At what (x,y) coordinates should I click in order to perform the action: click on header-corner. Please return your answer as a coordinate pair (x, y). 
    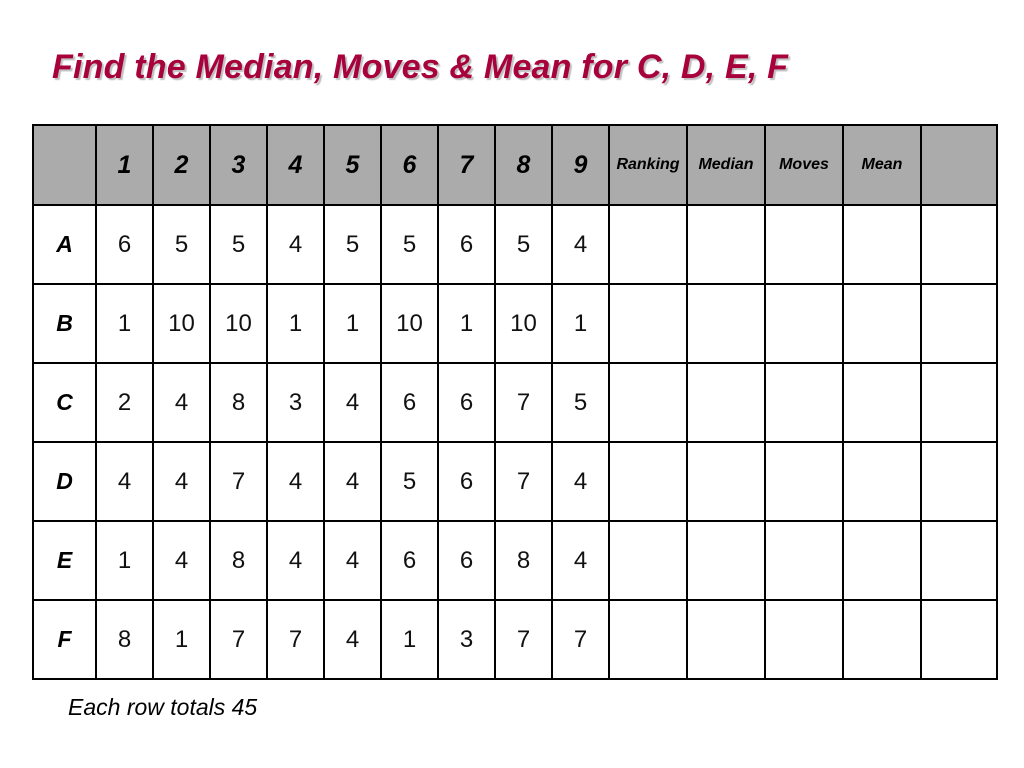
    Looking at the image, I should click on (64, 165).